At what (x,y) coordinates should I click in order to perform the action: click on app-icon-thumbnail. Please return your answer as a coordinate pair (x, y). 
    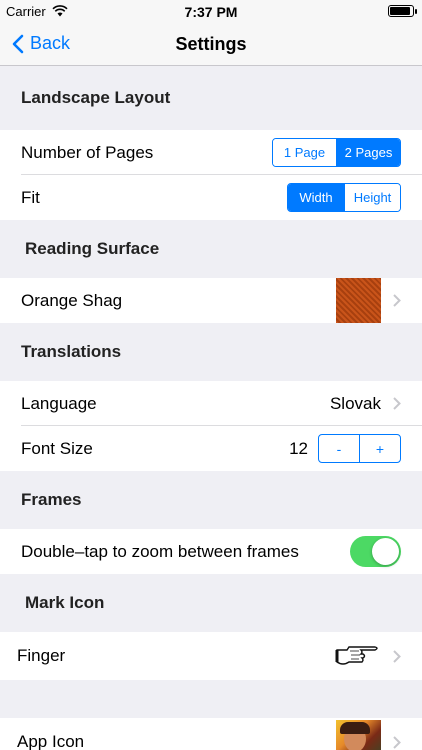
    Looking at the image, I should click on (358, 734).